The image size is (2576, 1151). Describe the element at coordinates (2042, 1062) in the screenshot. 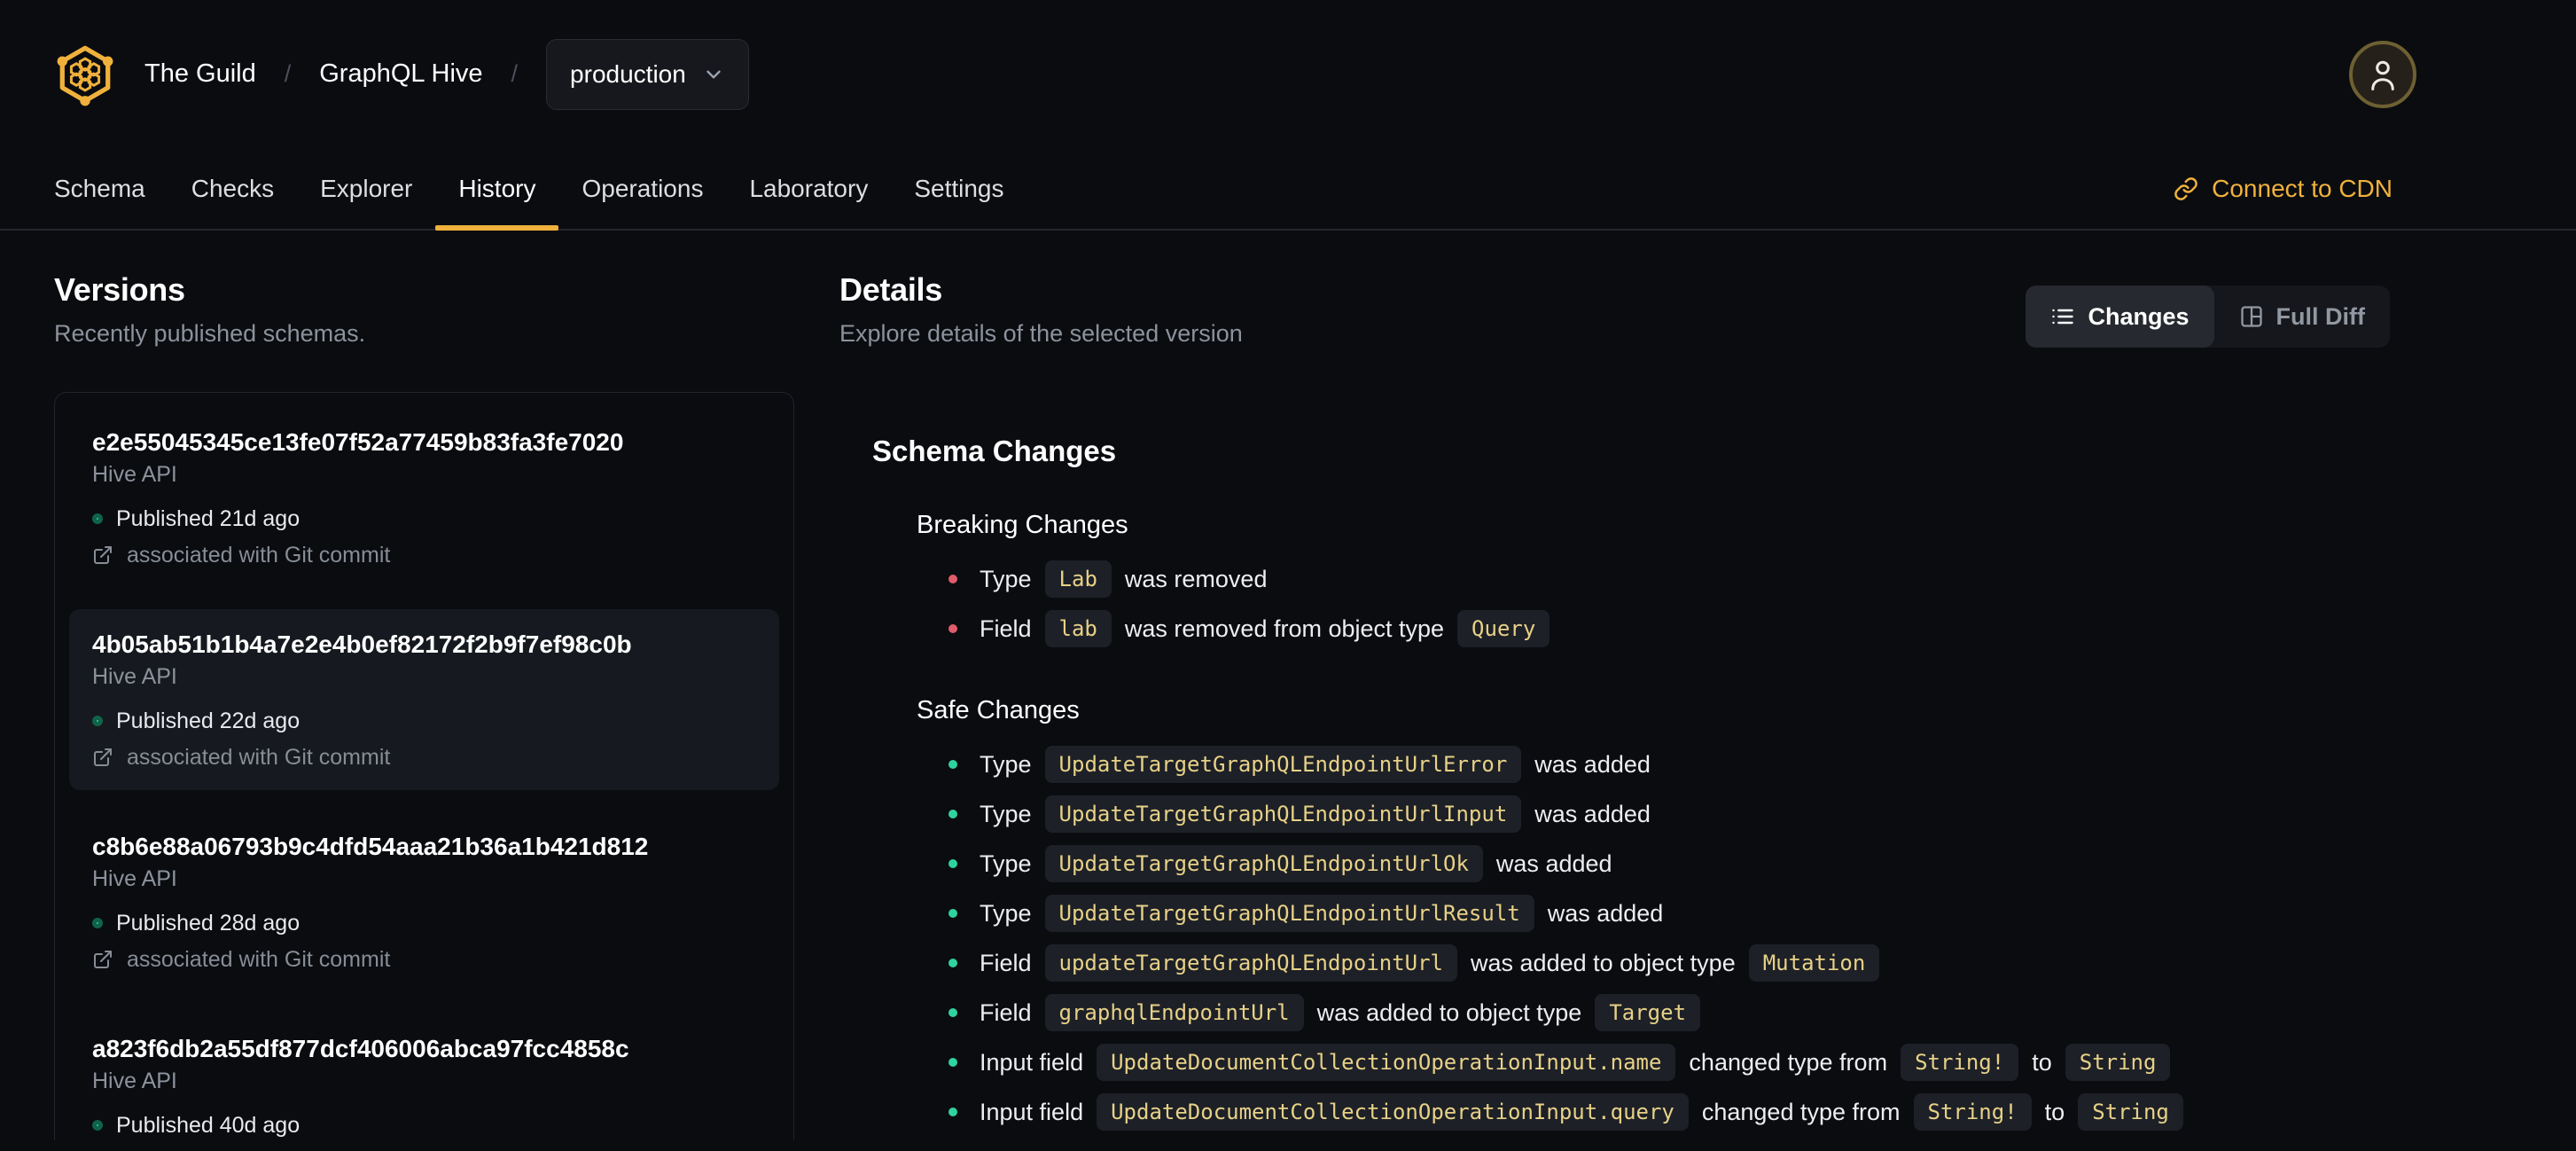

I see `change-text: to` at that location.